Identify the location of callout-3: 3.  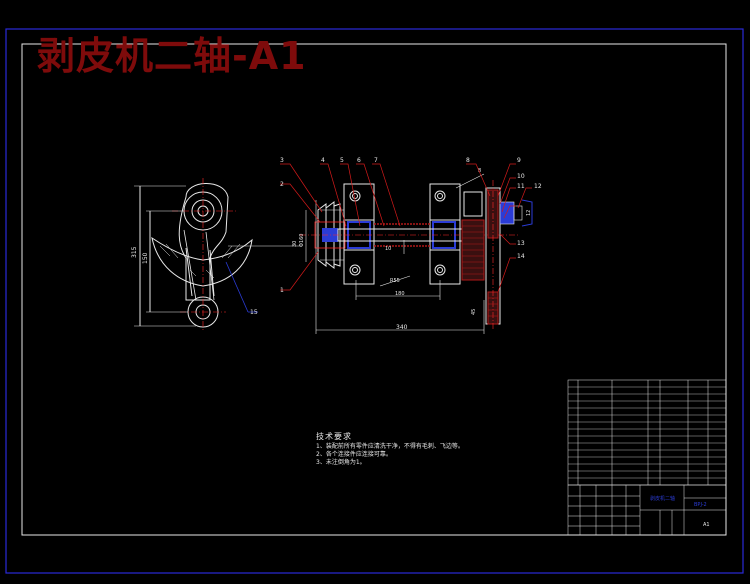
(282, 160).